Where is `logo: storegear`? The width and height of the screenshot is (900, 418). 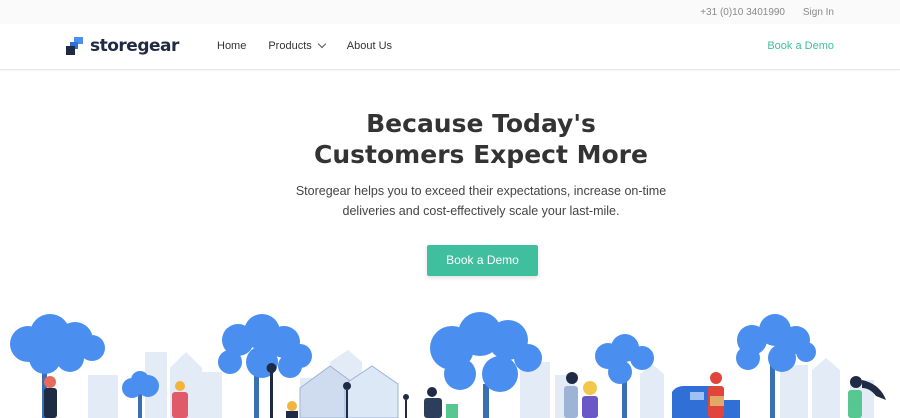 logo: storegear is located at coordinates (122, 46).